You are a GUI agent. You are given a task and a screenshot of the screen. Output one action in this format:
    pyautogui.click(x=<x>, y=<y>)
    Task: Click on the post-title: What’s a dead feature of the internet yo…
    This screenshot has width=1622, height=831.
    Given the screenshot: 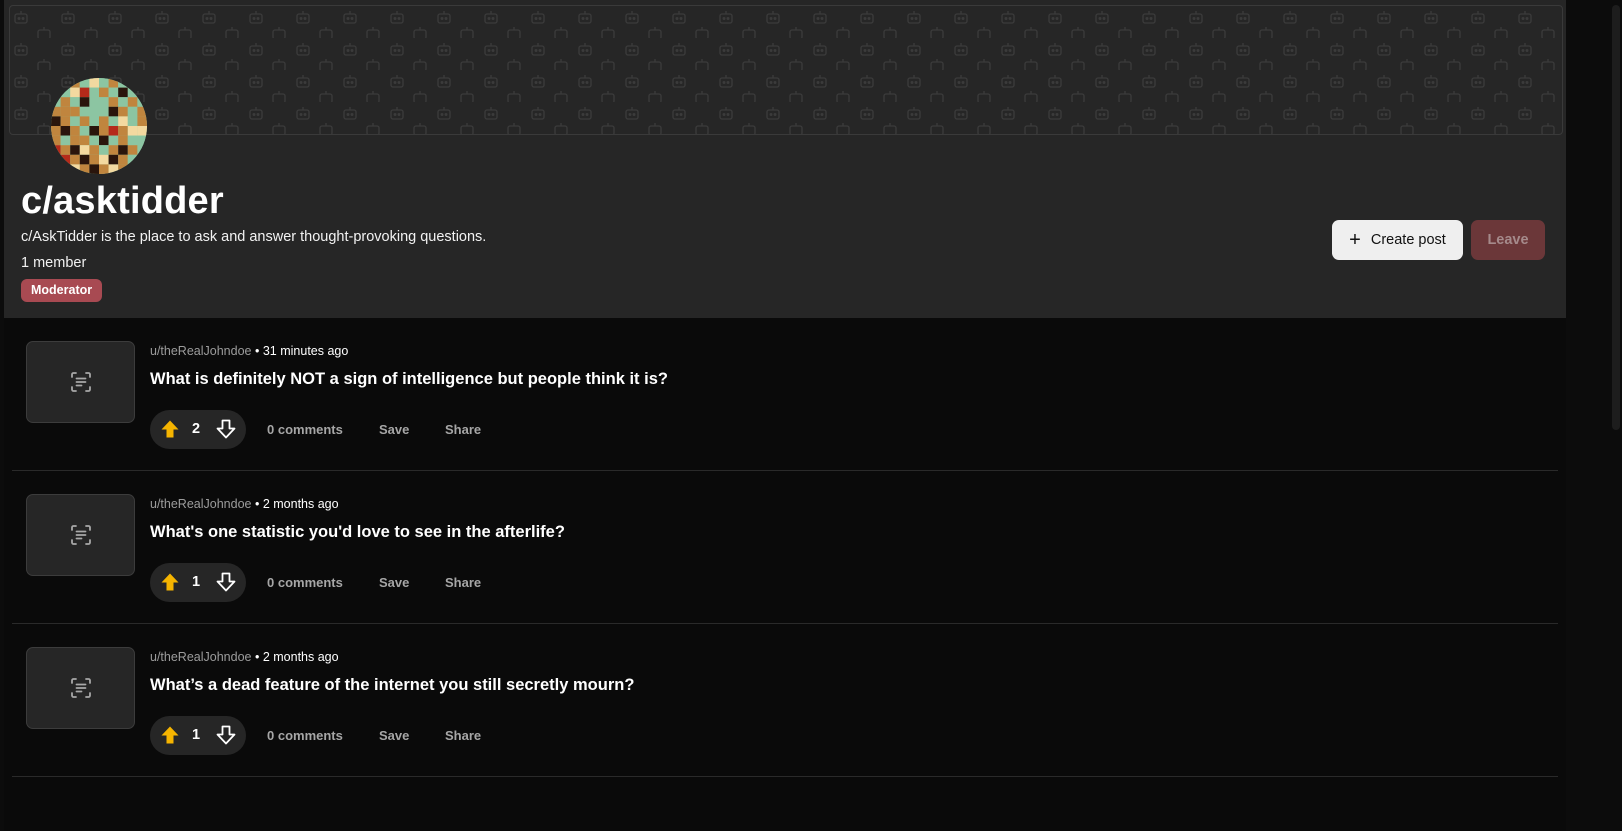 What is the action you would take?
    pyautogui.click(x=392, y=685)
    